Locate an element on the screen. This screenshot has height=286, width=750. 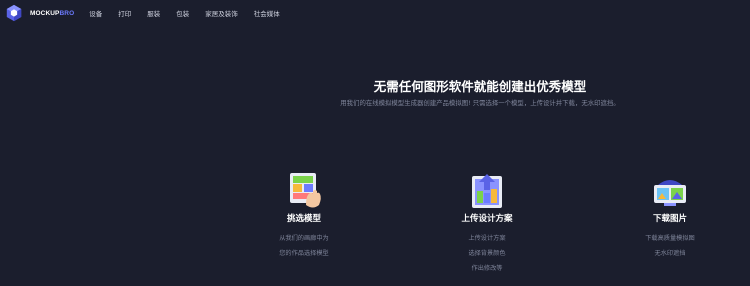
feature-description: 上传设计方案 选择背景颜色 作出修改等 is located at coordinates (487, 253).